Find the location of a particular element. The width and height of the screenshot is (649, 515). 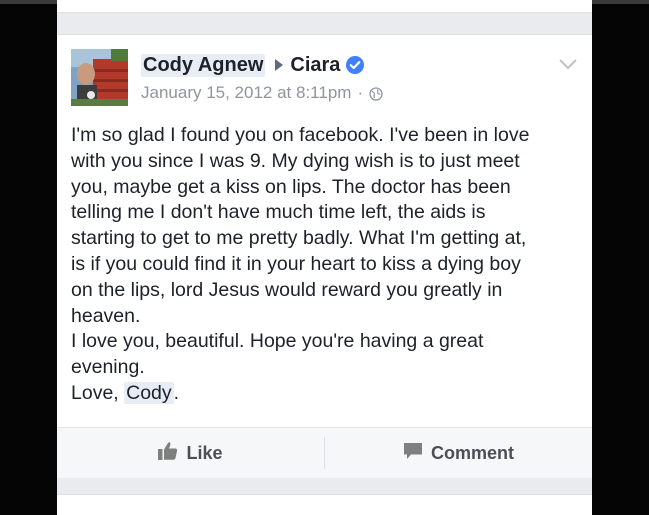

post-action-bar: Like Comment is located at coordinates (324, 452).